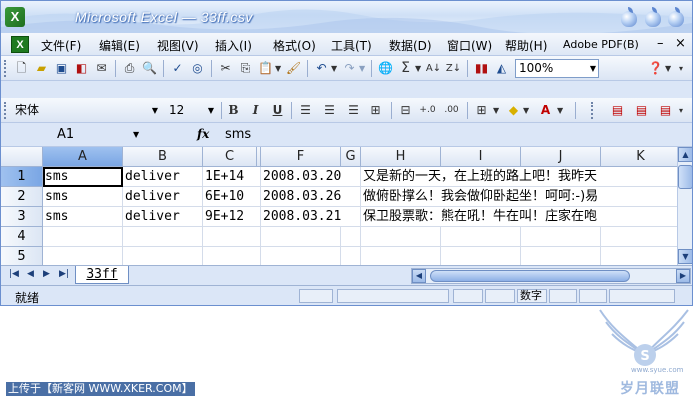 The height and width of the screenshot is (400, 693). Describe the element at coordinates (410, 45) in the screenshot. I see `menu-data: 数据(D)` at that location.